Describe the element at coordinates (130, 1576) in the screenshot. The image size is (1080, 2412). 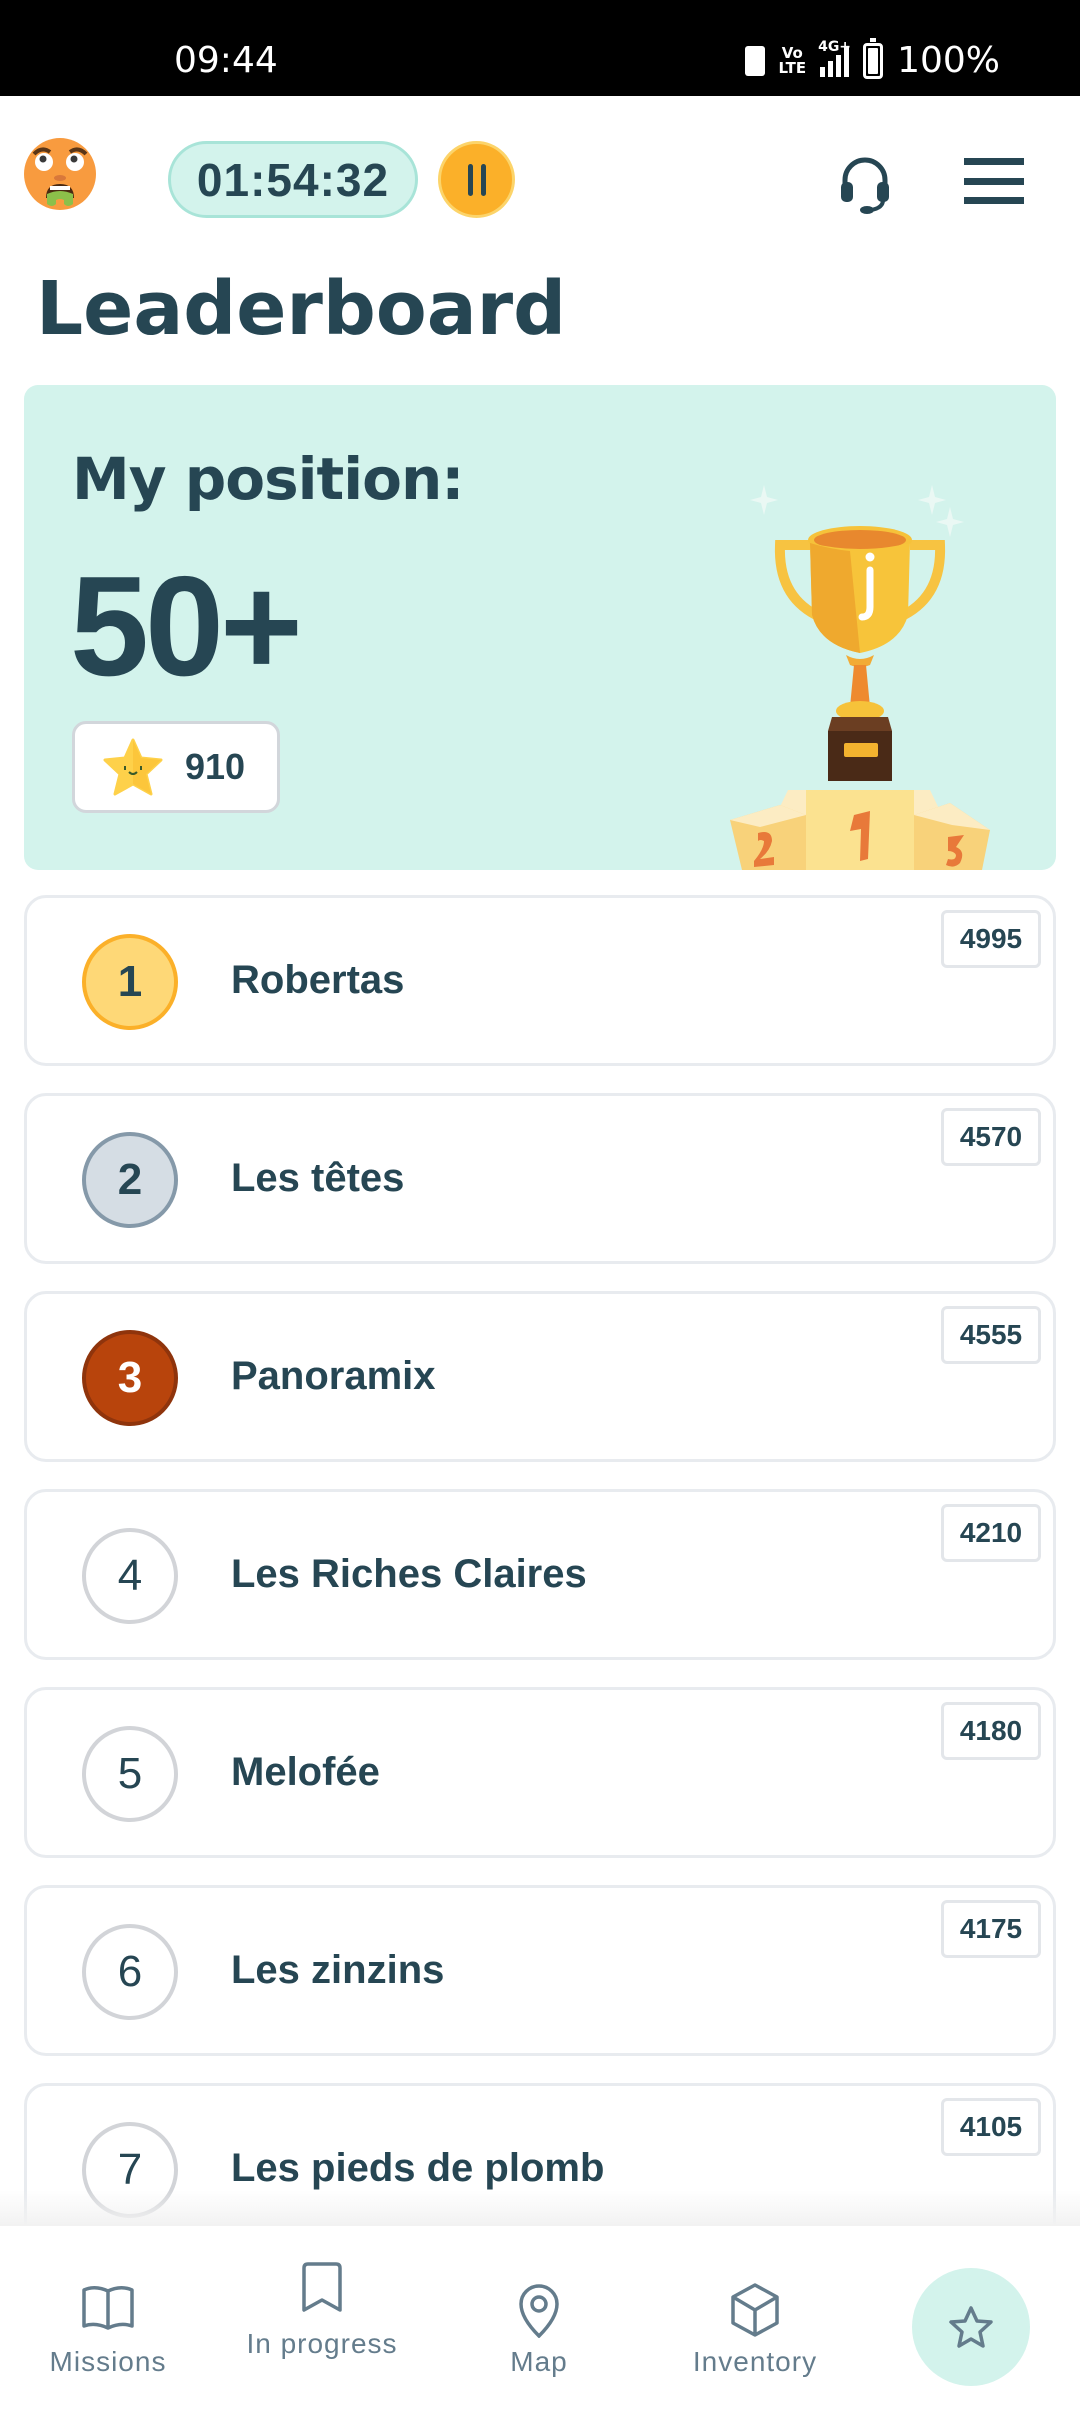
I see `rank-badge: 4` at that location.